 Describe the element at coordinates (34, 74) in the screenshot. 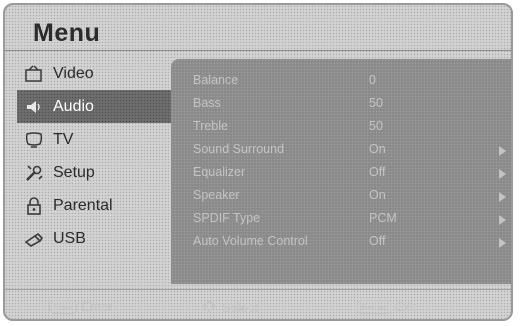

I see `video-icon` at that location.